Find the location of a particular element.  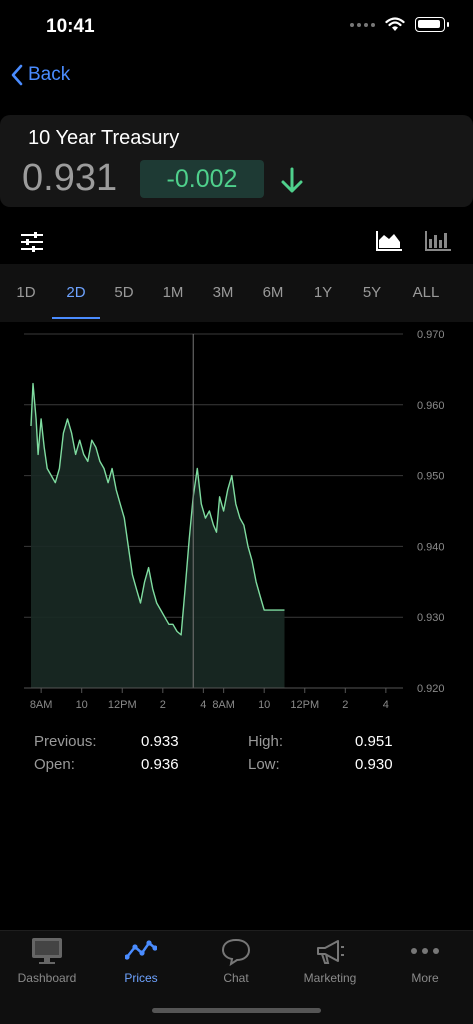

sliders-icon is located at coordinates (32, 242).